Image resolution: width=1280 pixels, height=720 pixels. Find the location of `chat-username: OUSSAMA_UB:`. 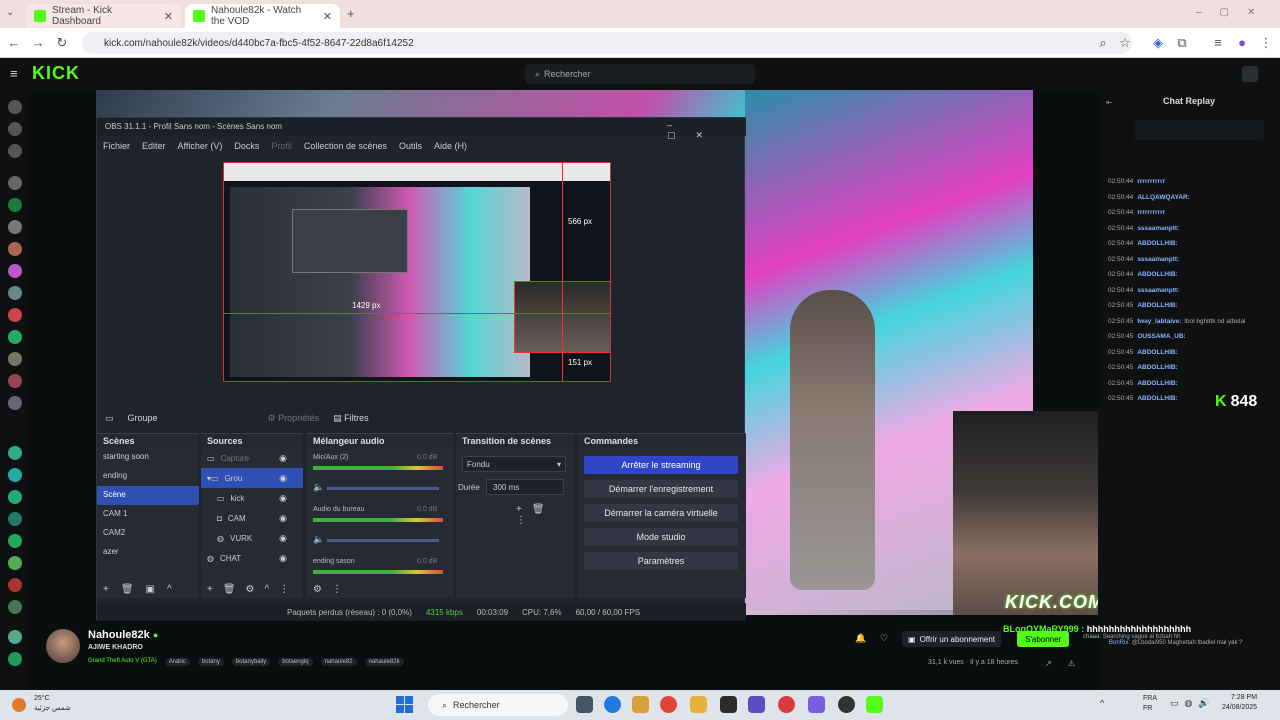

chat-username: OUSSAMA_UB: is located at coordinates (1161, 336).